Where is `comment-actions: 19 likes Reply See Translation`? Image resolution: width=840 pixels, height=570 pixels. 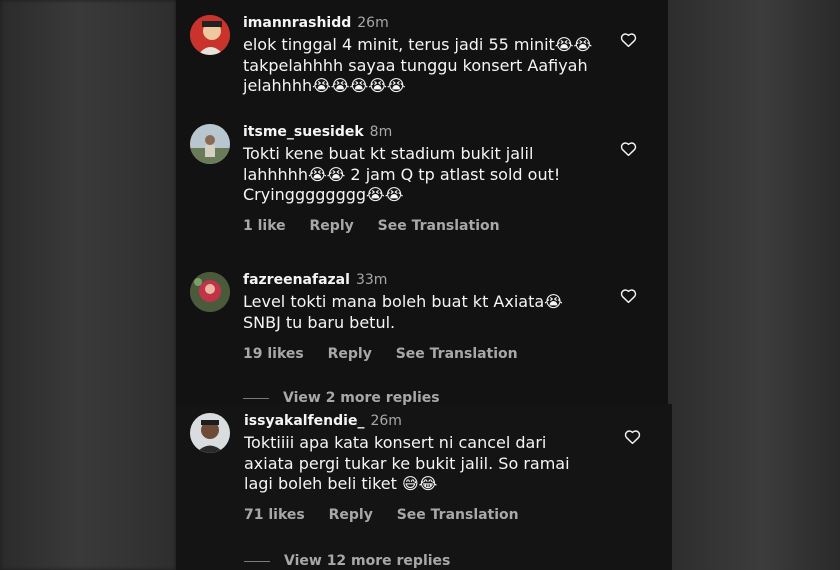
comment-actions: 19 likes Reply See Translation is located at coordinates (390, 354).